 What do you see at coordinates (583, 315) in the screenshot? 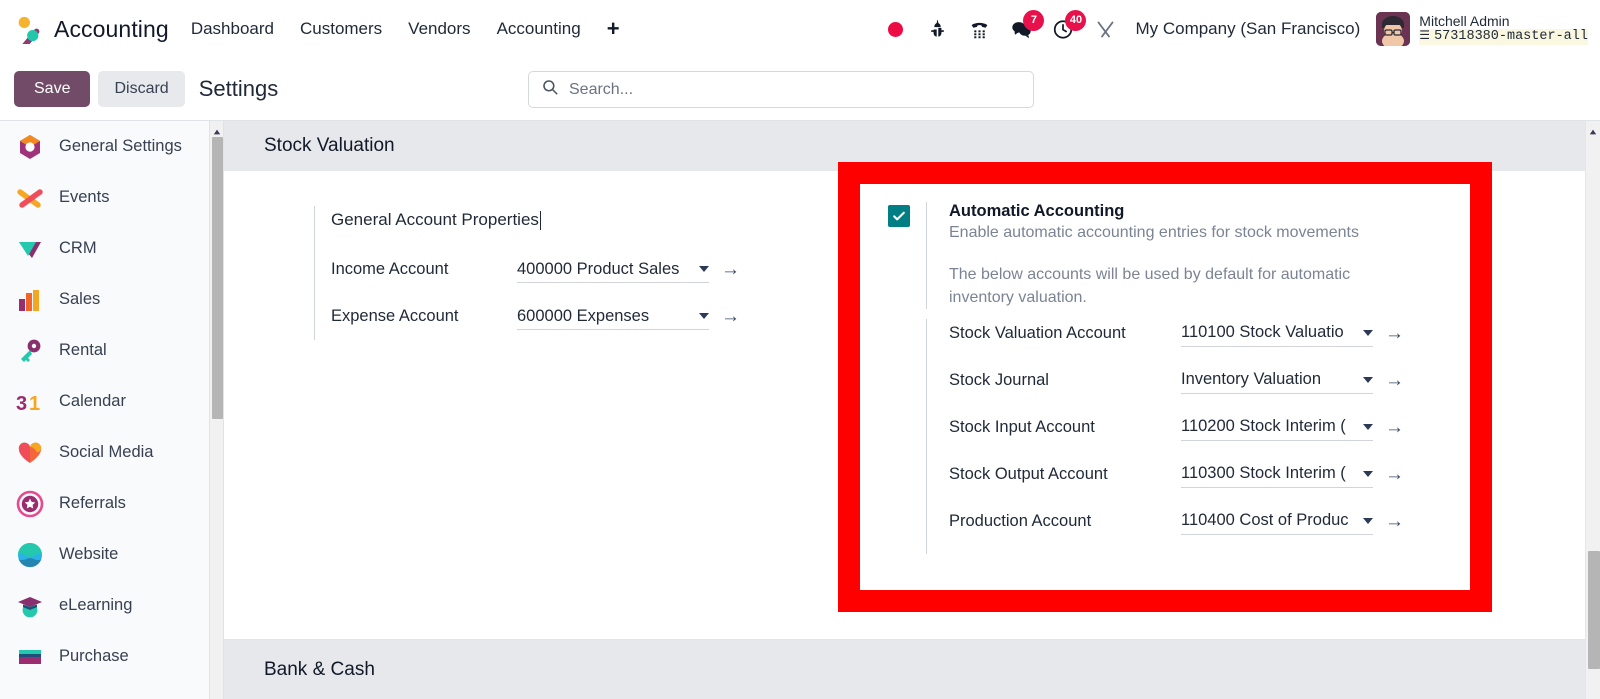
I see `account-select-value: 600000 Expenses` at bounding box center [583, 315].